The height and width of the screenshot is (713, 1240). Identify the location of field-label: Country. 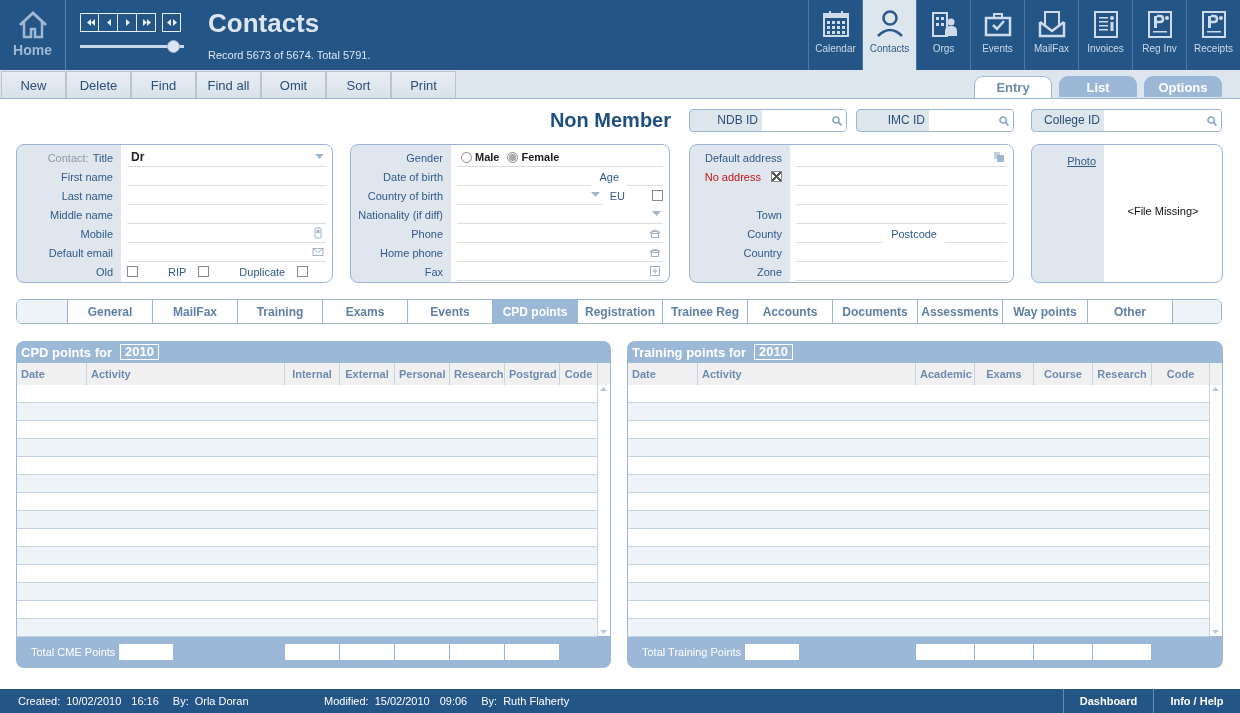
(762, 252).